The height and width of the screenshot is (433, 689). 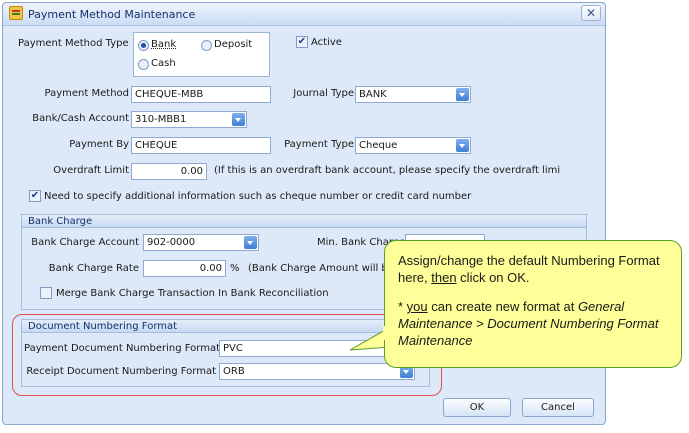 I want to click on overdraft-limit-input: 0.00, so click(x=169, y=171).